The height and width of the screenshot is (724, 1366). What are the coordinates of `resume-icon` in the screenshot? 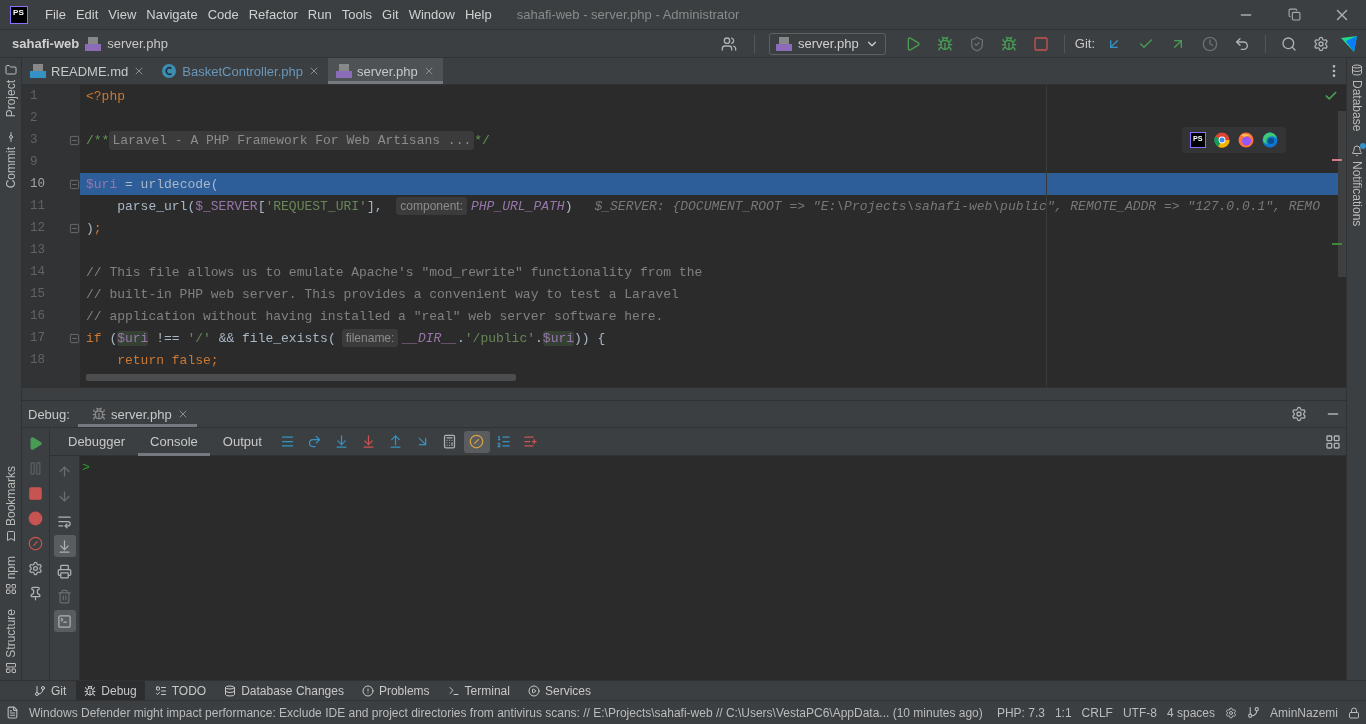 It's located at (35, 443).